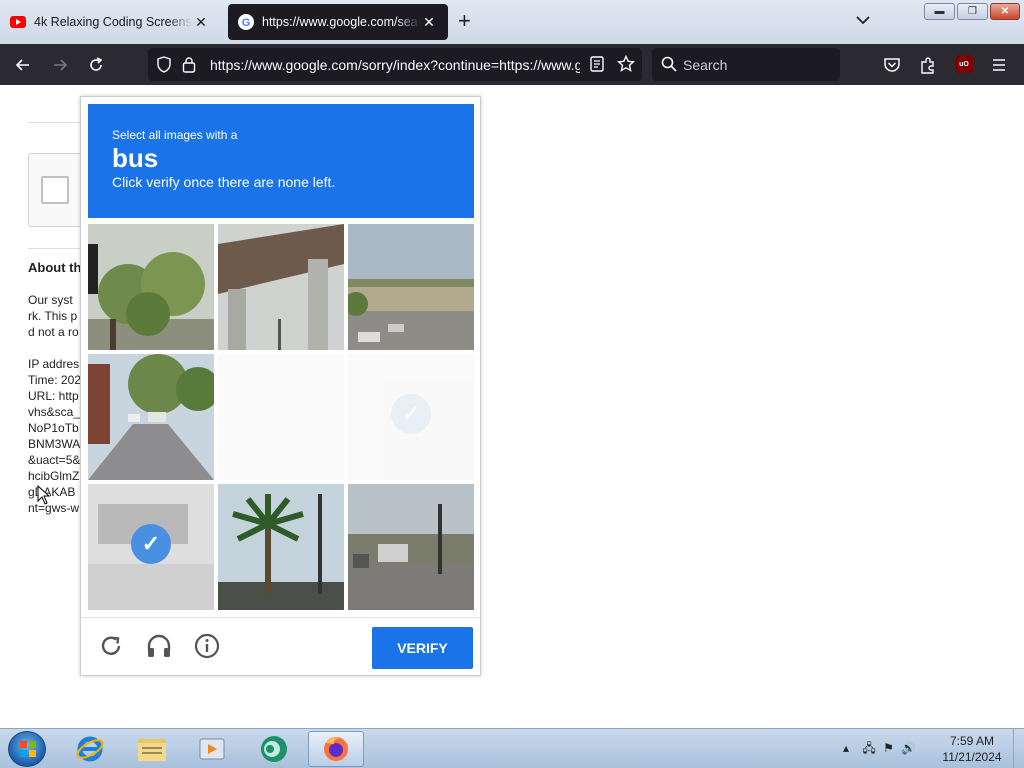 The width and height of the screenshot is (1024, 768). Describe the element at coordinates (999, 65) in the screenshot. I see `menu-icon` at that location.